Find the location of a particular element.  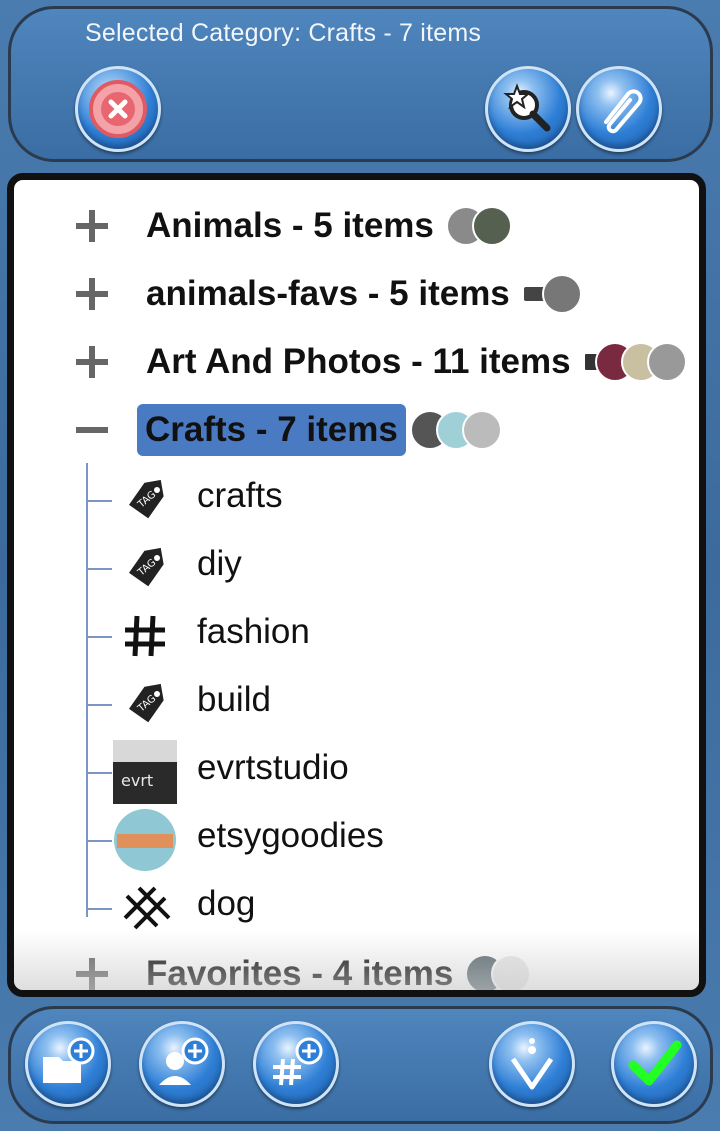

tree-category-animals-favs: animals-favs - 5 items is located at coordinates (356, 294).